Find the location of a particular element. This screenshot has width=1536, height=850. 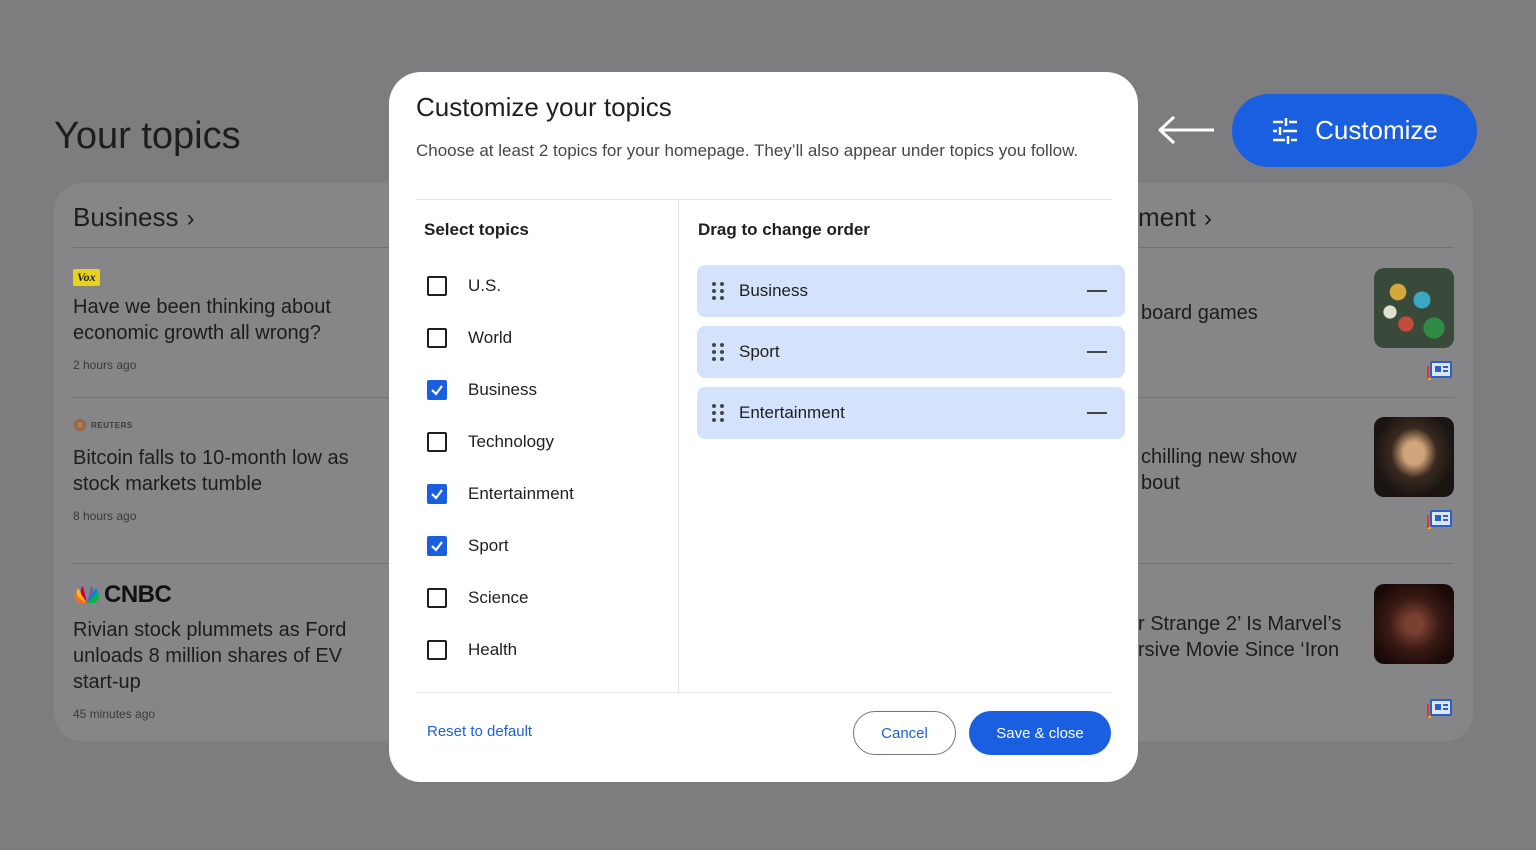

vox-logo: Vox is located at coordinates (233, 277).